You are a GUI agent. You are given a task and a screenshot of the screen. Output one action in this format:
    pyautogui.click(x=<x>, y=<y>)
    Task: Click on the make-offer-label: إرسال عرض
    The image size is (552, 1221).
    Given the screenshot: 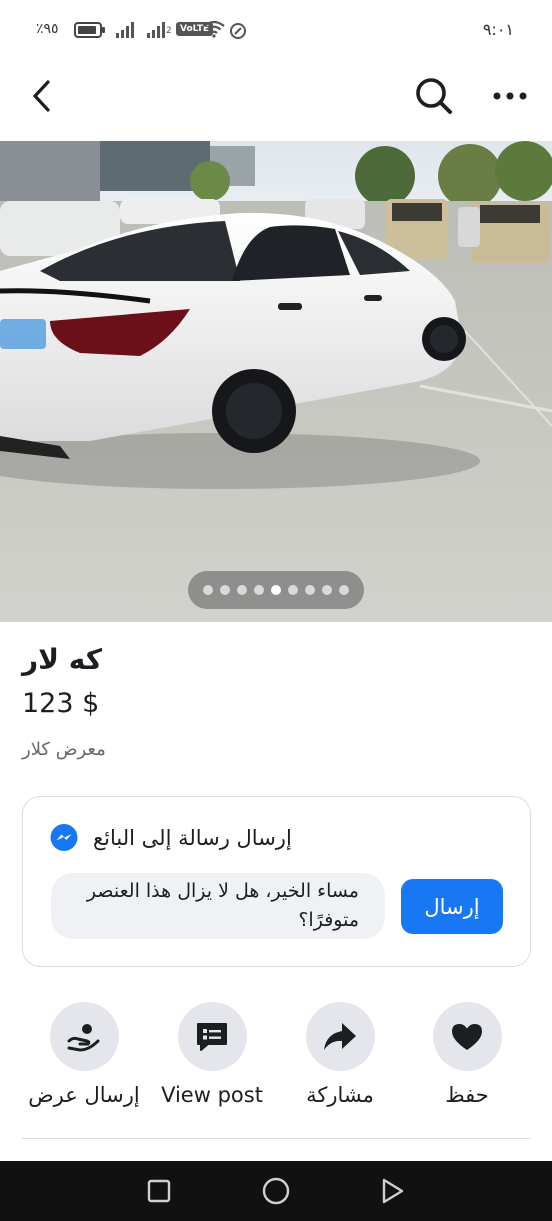 What is the action you would take?
    pyautogui.click(x=84, y=1095)
    